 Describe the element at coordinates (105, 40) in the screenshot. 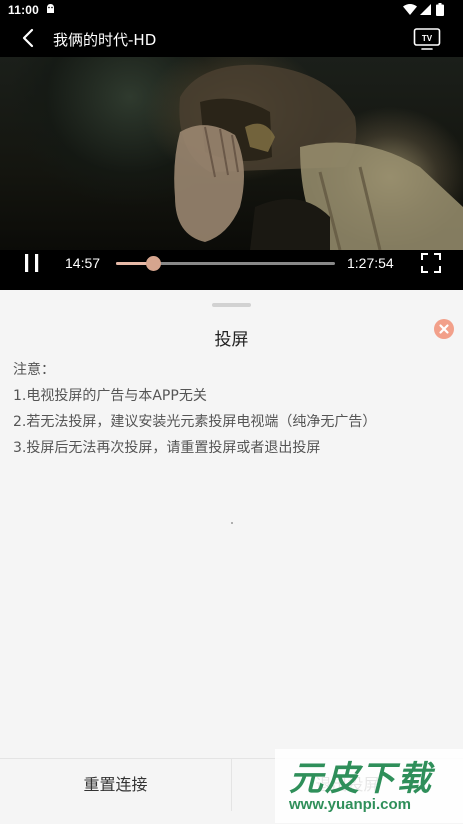

I see `video-title: 我俩的时代-HD` at that location.